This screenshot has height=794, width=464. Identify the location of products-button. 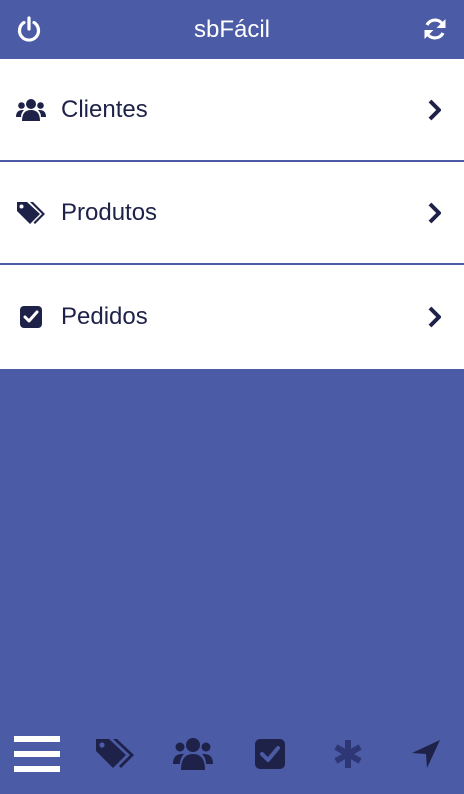
(115, 754).